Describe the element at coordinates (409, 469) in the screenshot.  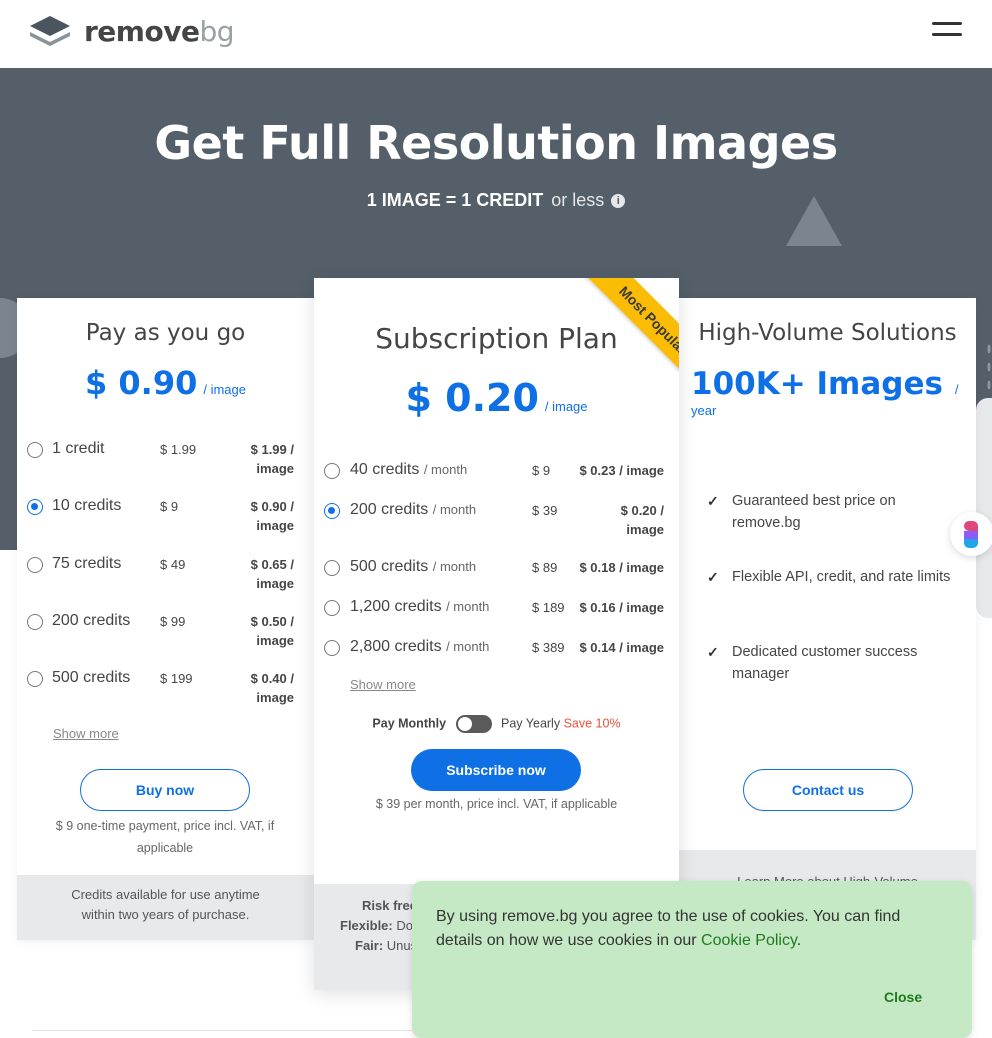
I see `option-label: 40 credits / month` at that location.